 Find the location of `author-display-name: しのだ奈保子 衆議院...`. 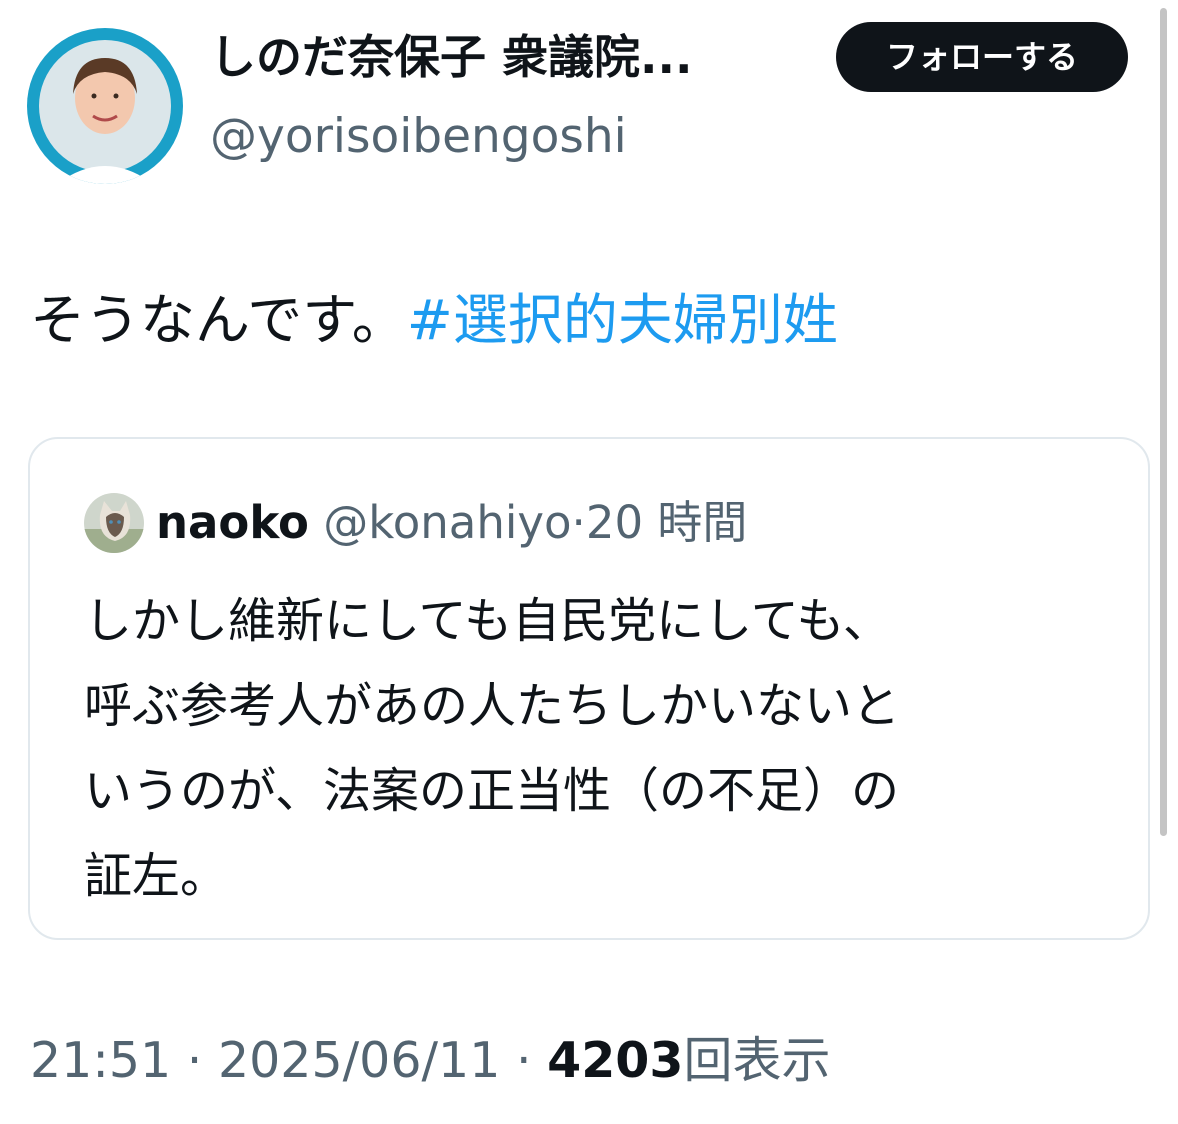

author-display-name: しのだ奈保子 衆議院... is located at coordinates (451, 57).